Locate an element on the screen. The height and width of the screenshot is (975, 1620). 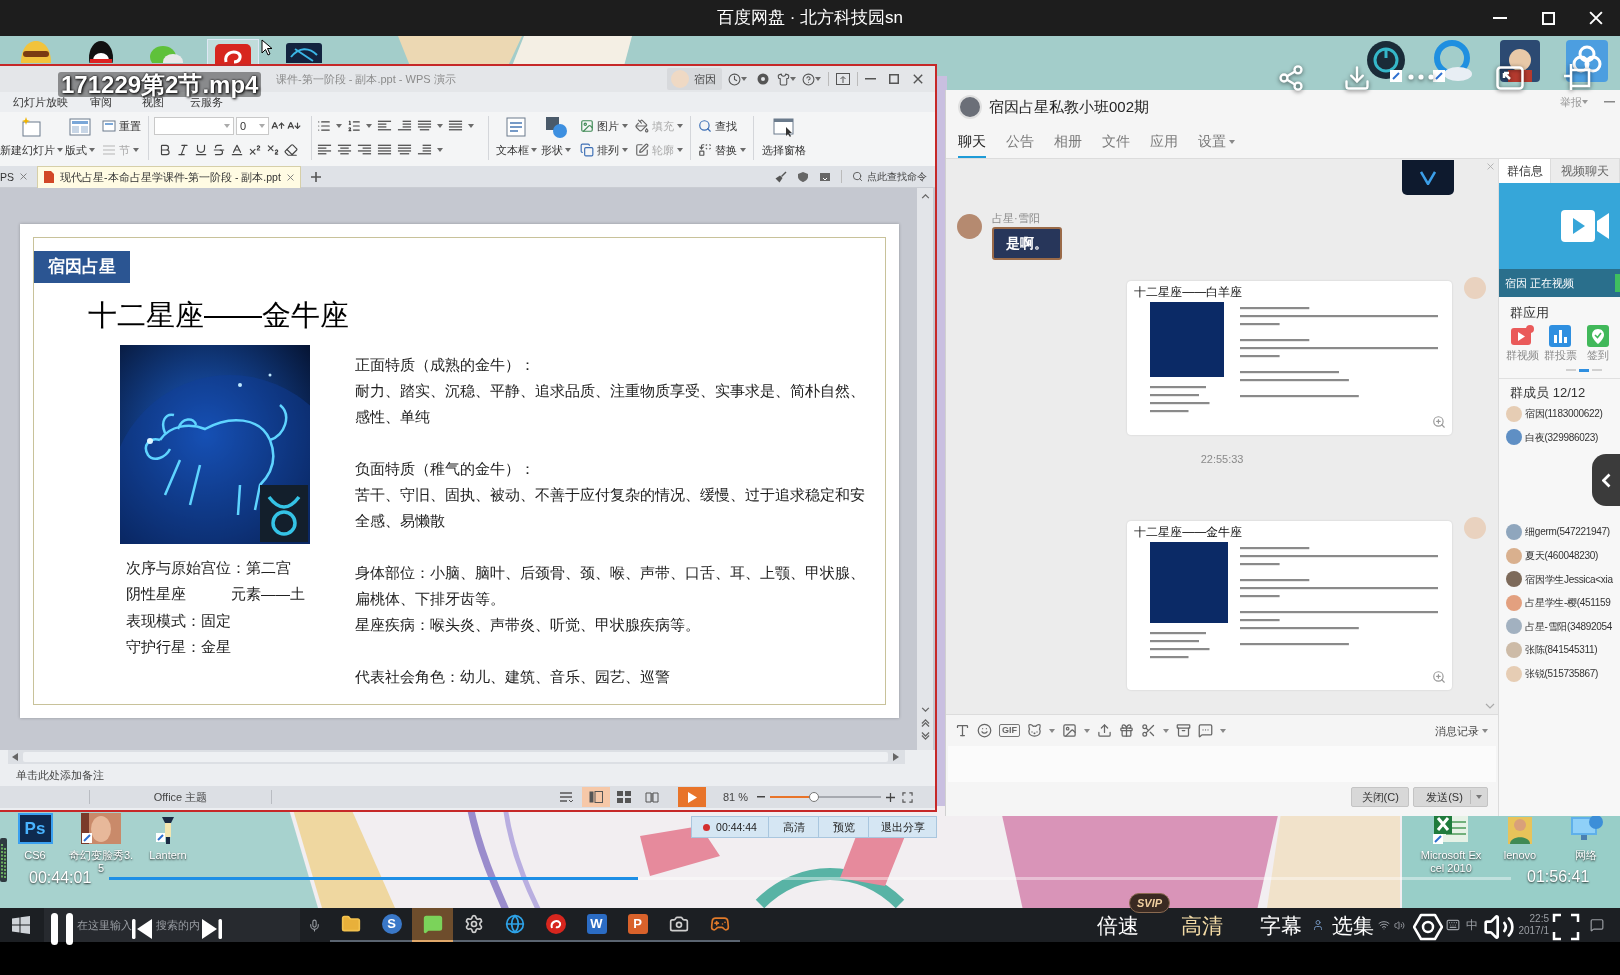
selection-pane-button: 选择窗格 is located at coordinates (784, 136).